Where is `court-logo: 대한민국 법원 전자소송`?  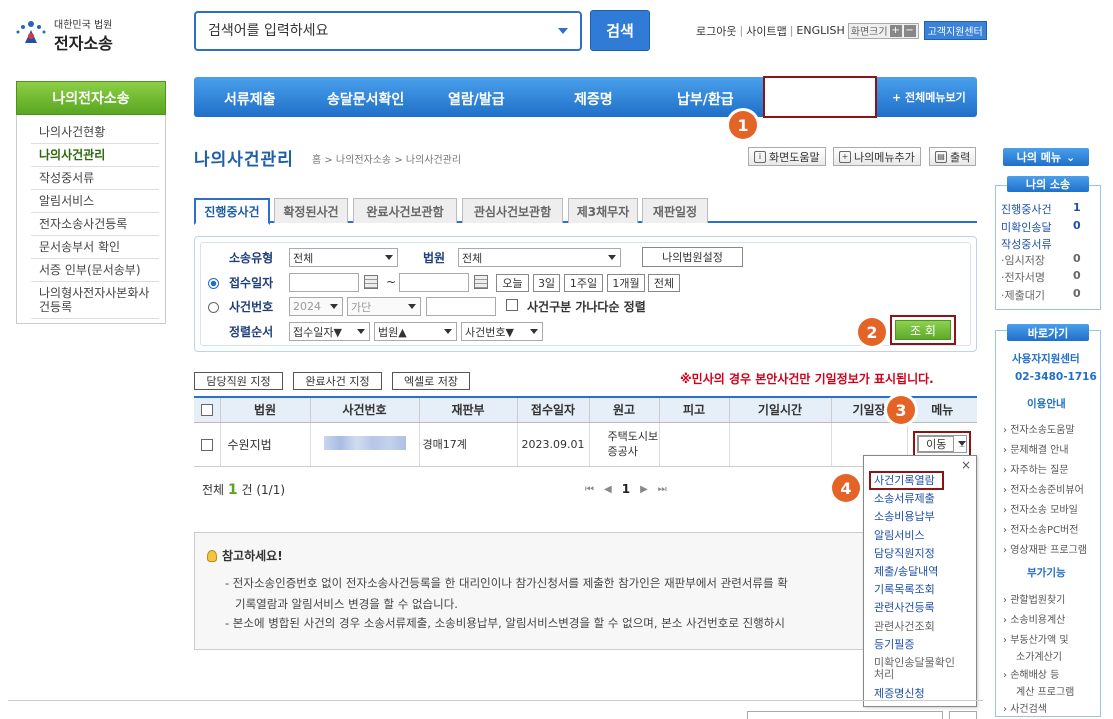 court-logo: 대한민국 법원 전자소송 is located at coordinates (72, 32).